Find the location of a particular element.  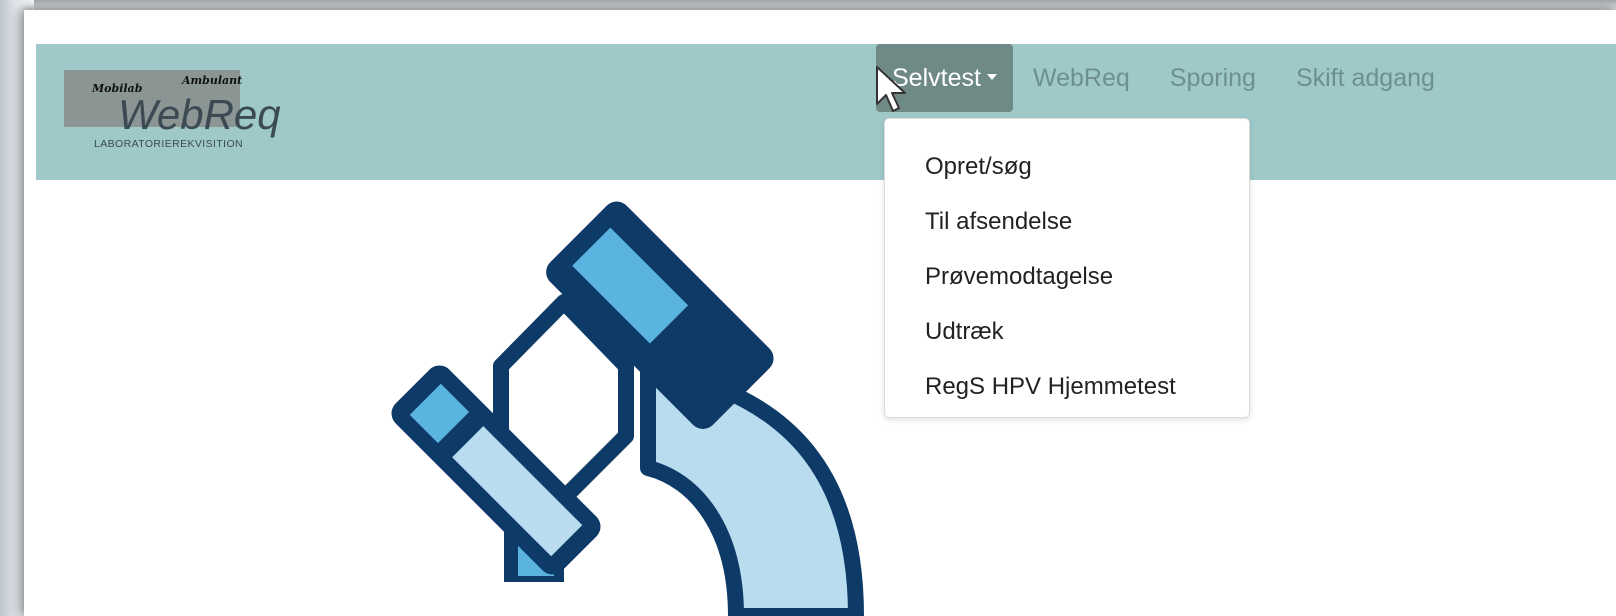

nav-skift-adgang: Skift adgang is located at coordinates (1365, 78).